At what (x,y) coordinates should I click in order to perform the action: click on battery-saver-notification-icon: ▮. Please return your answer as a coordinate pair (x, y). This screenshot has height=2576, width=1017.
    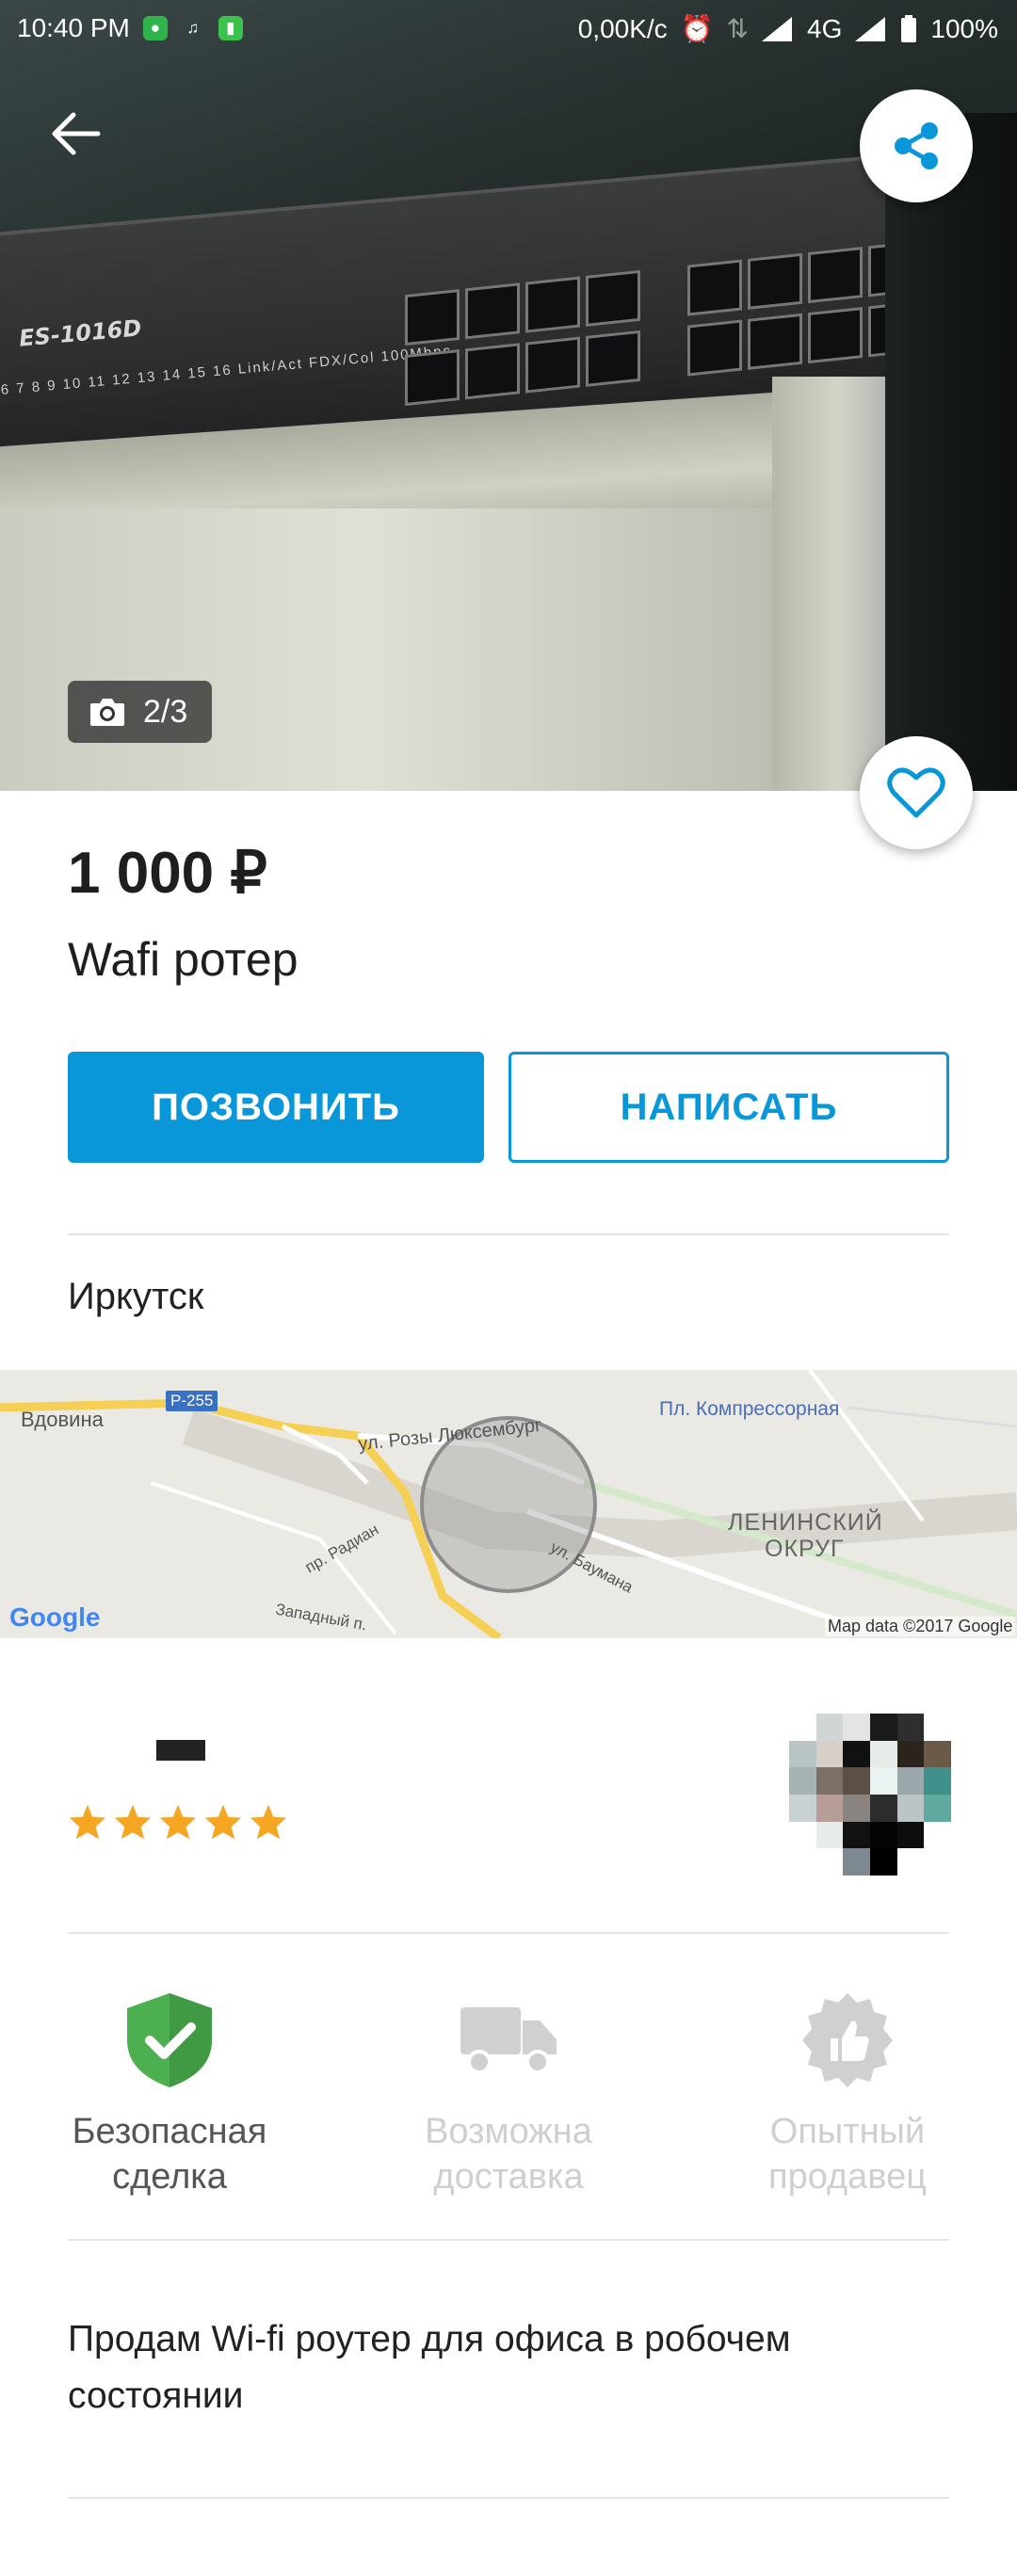
    Looking at the image, I should click on (231, 28).